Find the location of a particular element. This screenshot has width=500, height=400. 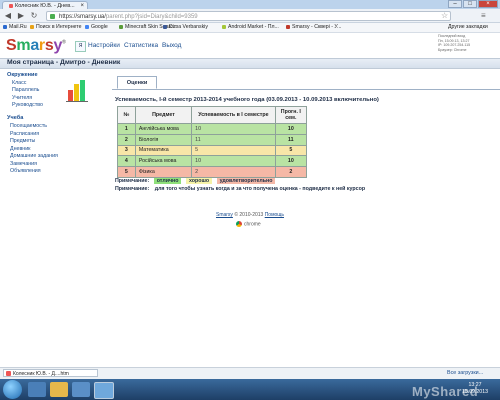

table-row: 2 Біологія 11 11 is located at coordinates (212, 139).